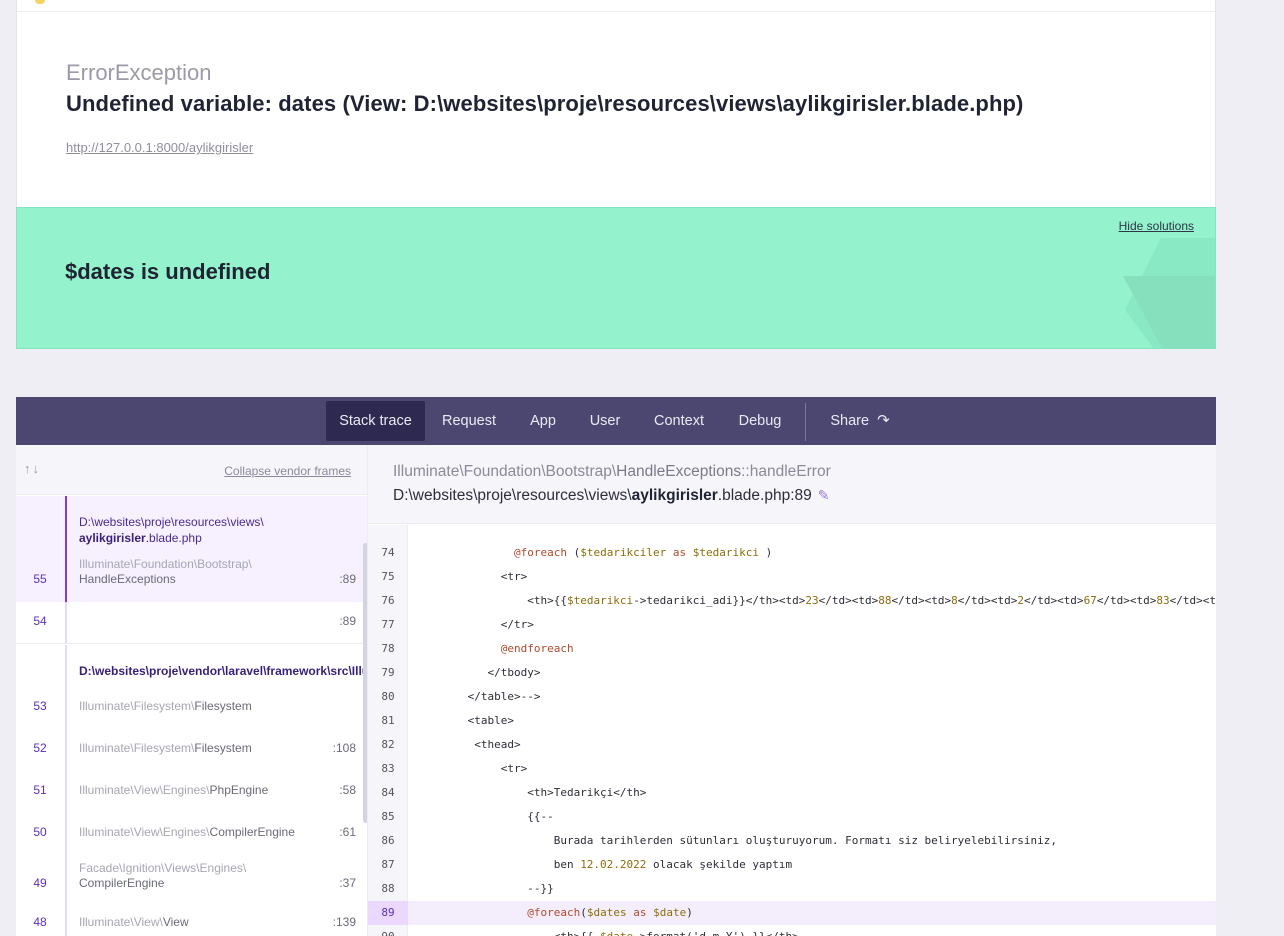 Image resolution: width=1284 pixels, height=936 pixels. What do you see at coordinates (168, 271) in the screenshot?
I see `solution-title: $dates is undefined` at bounding box center [168, 271].